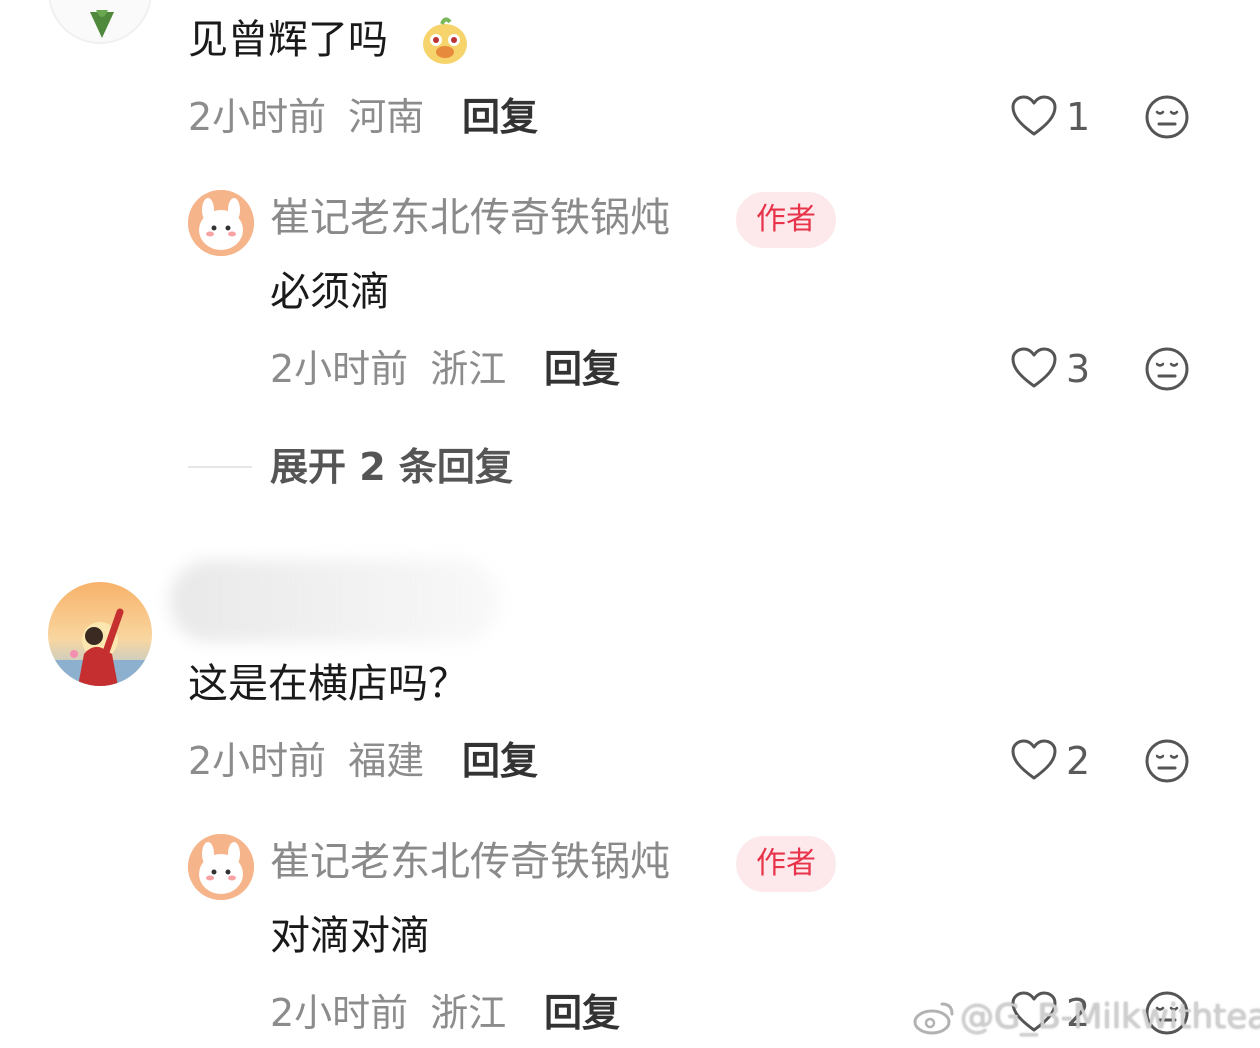  Describe the element at coordinates (1078, 117) in the screenshot. I see `like-count: 1` at that location.